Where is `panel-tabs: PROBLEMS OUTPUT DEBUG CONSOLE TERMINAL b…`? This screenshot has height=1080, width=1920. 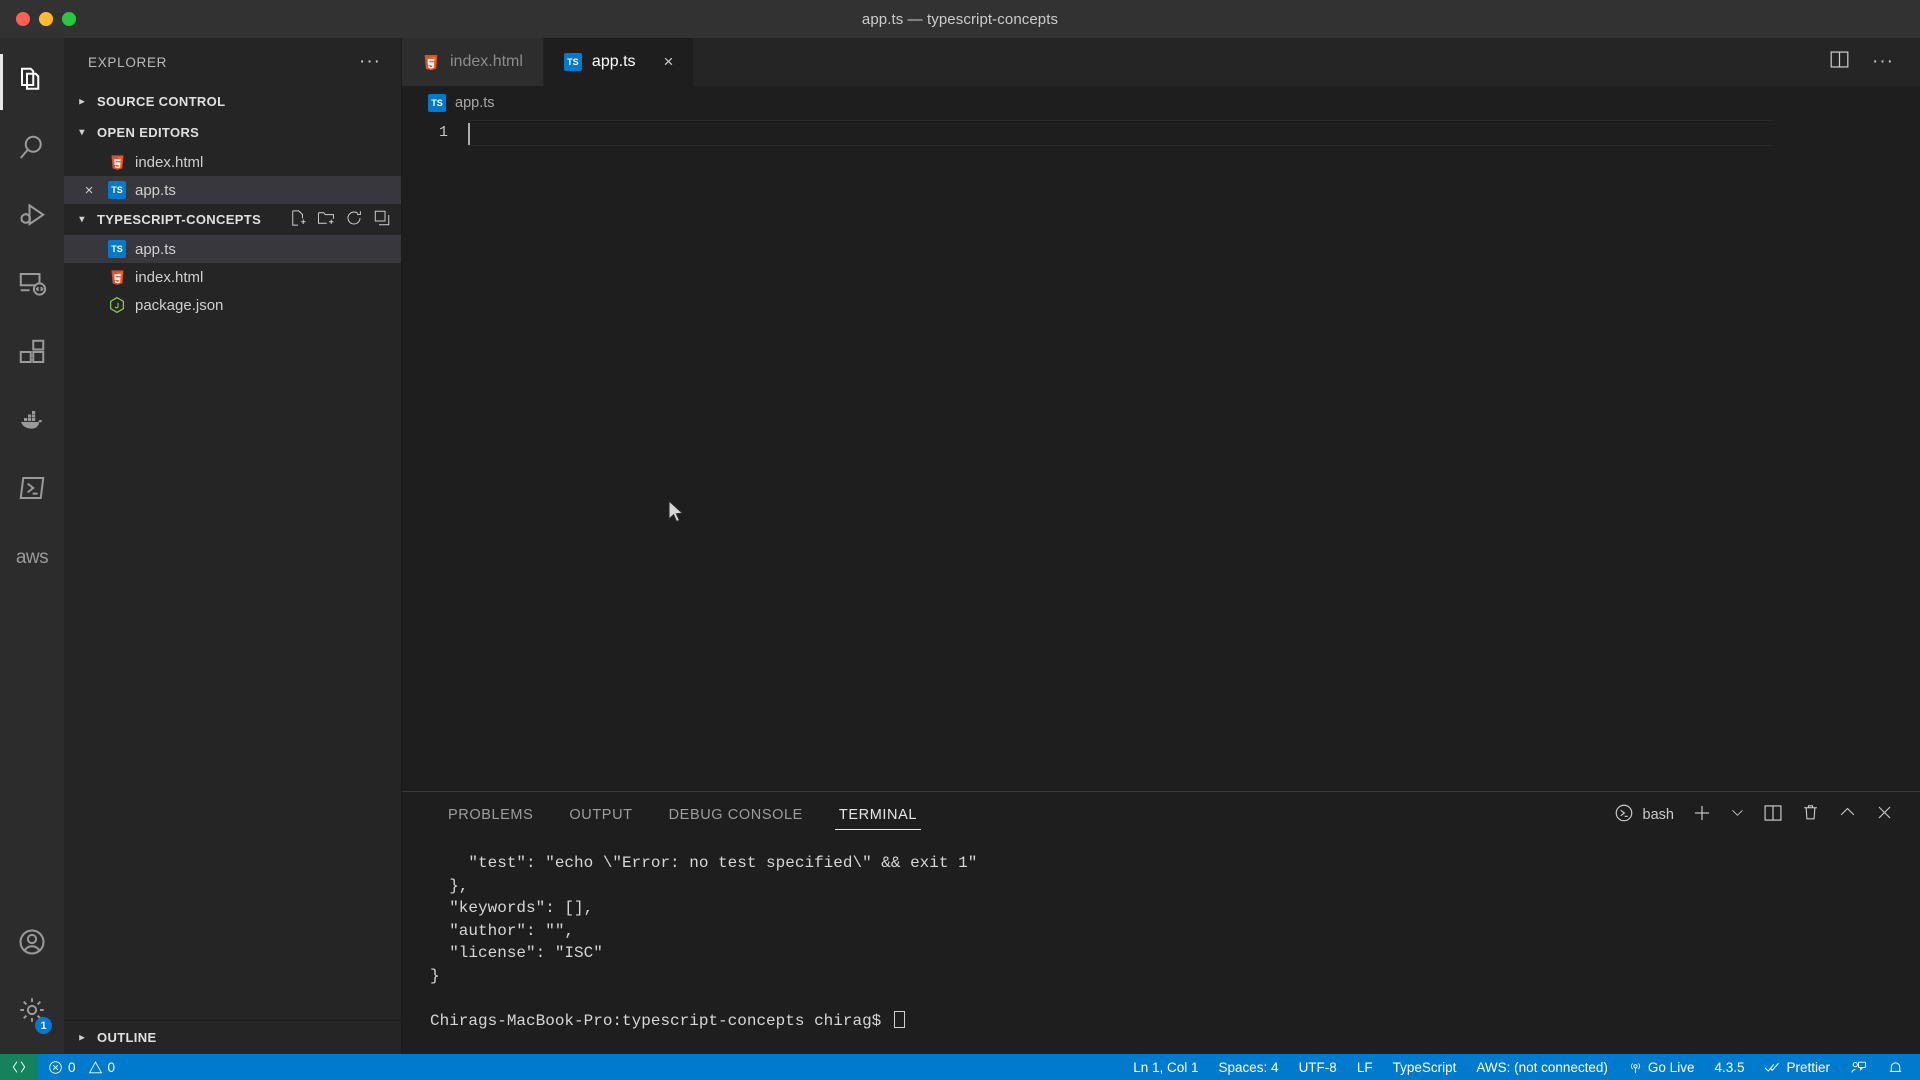
panel-tabs: PROBLEMS OUTPUT DEBUG CONSOLE TERMINAL b… is located at coordinates (1161, 815).